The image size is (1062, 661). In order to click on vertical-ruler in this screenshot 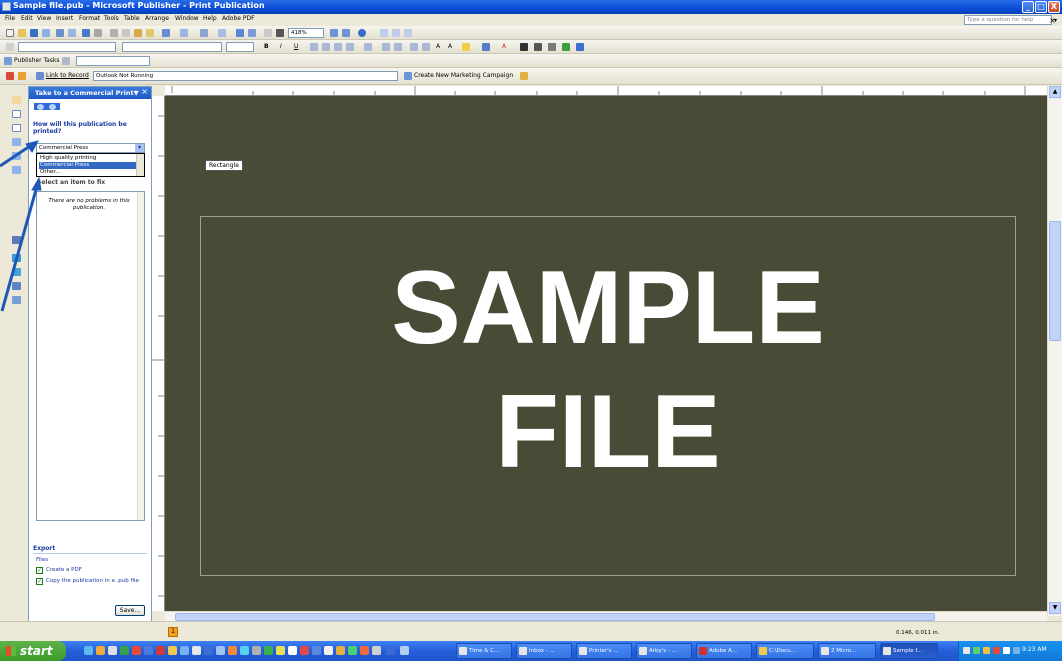, I will do `click(158, 353)`.